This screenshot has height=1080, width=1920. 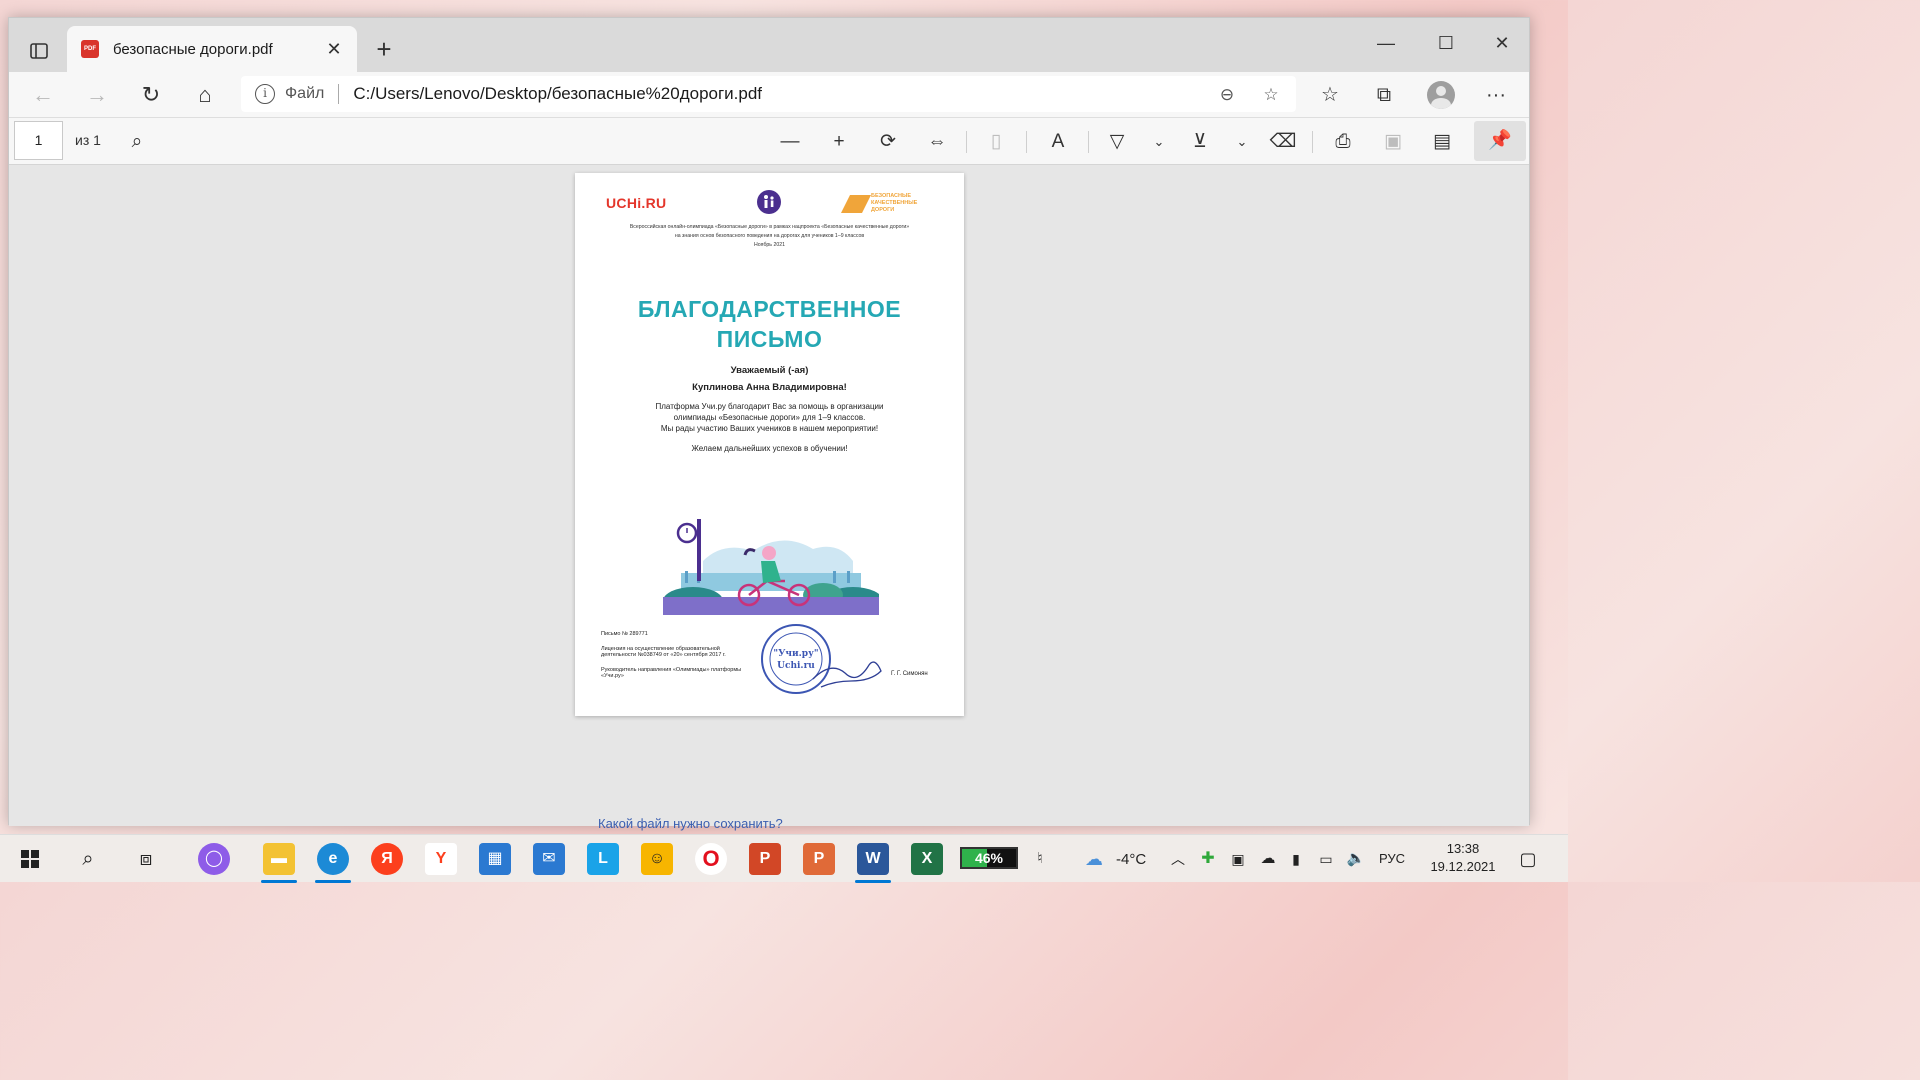 What do you see at coordinates (1178, 859) in the screenshot?
I see `chevron-up-icon: ︿` at bounding box center [1178, 859].